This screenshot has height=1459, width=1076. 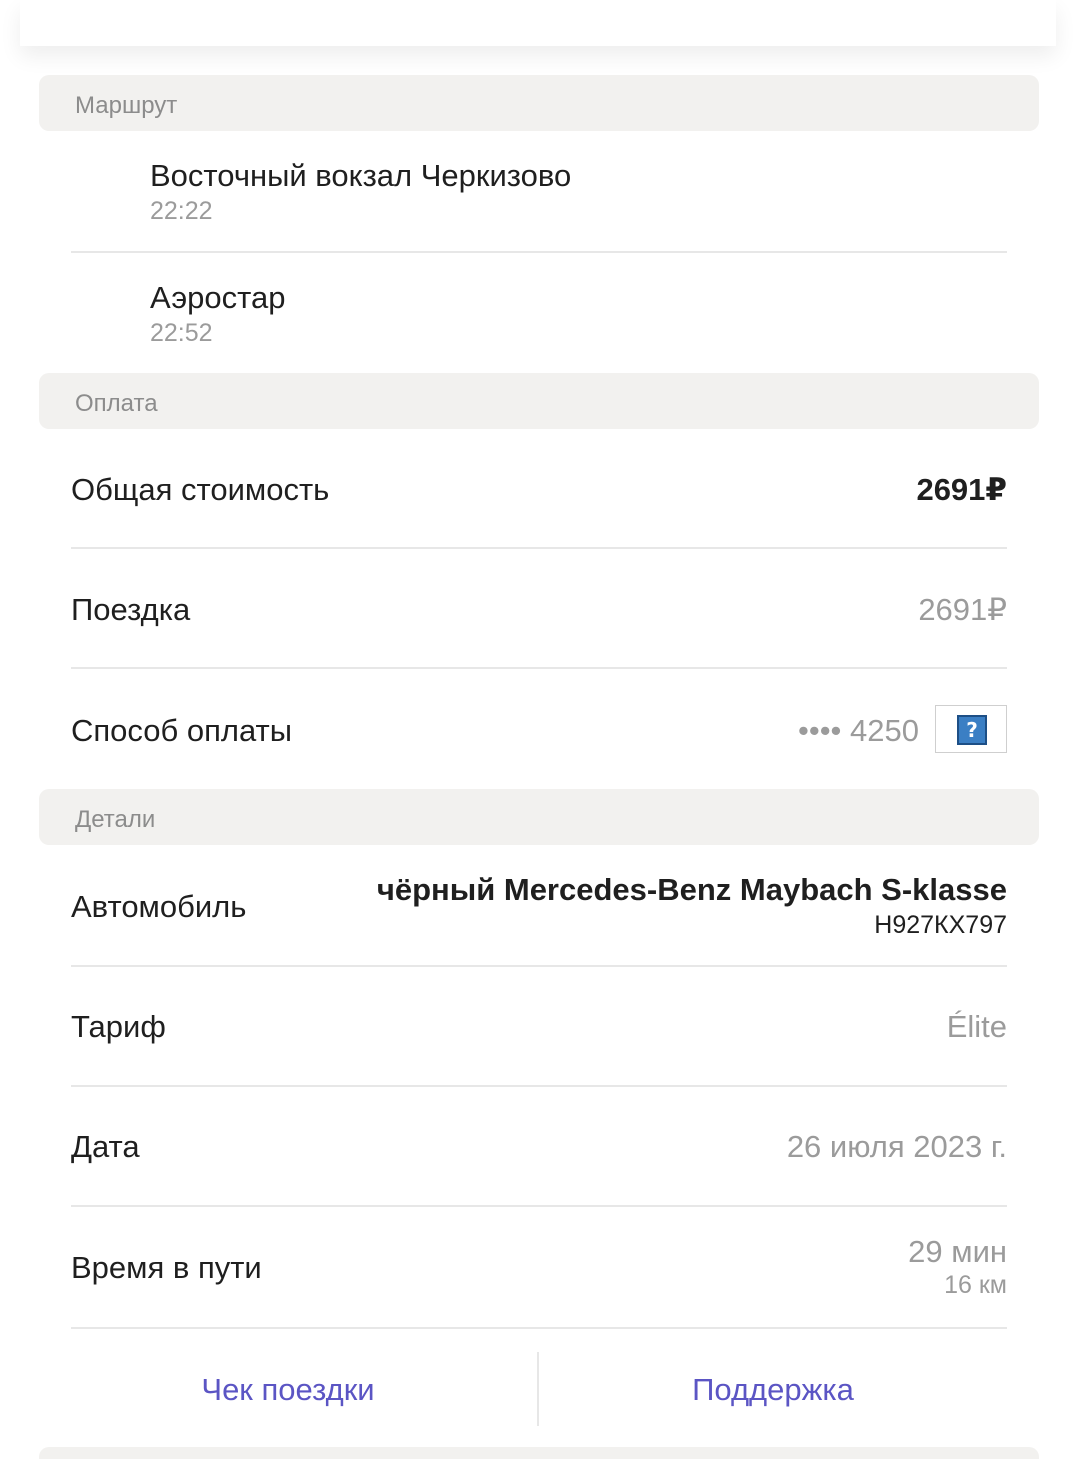 What do you see at coordinates (115, 819) in the screenshot?
I see `details-section-title: Детали` at bounding box center [115, 819].